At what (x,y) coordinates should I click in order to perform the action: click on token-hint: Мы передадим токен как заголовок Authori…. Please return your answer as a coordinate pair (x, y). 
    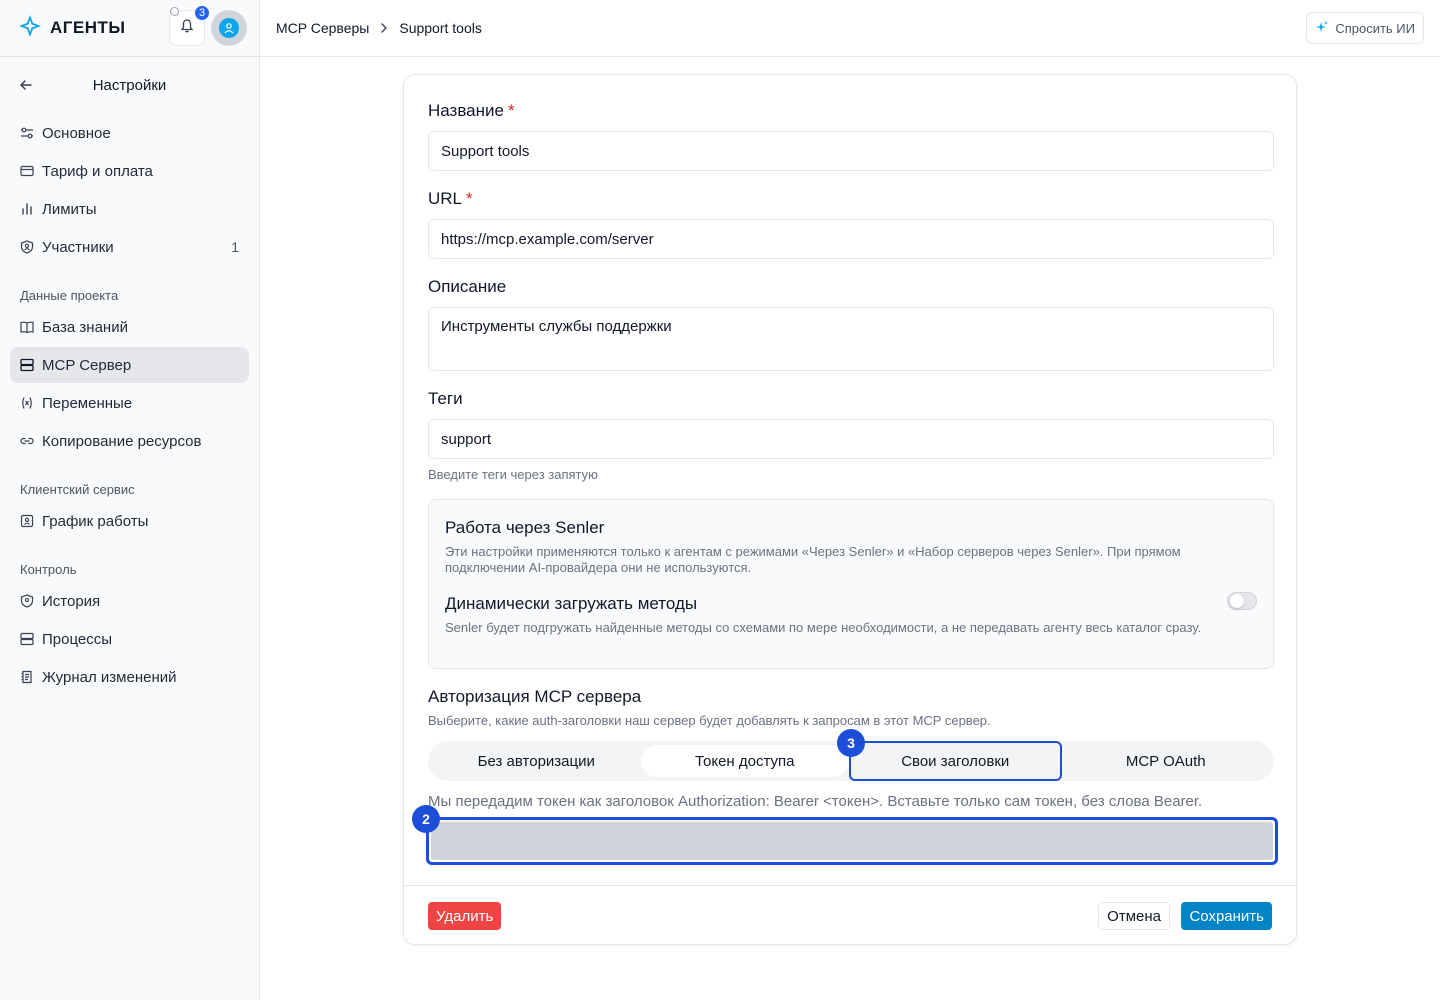
    Looking at the image, I should click on (815, 801).